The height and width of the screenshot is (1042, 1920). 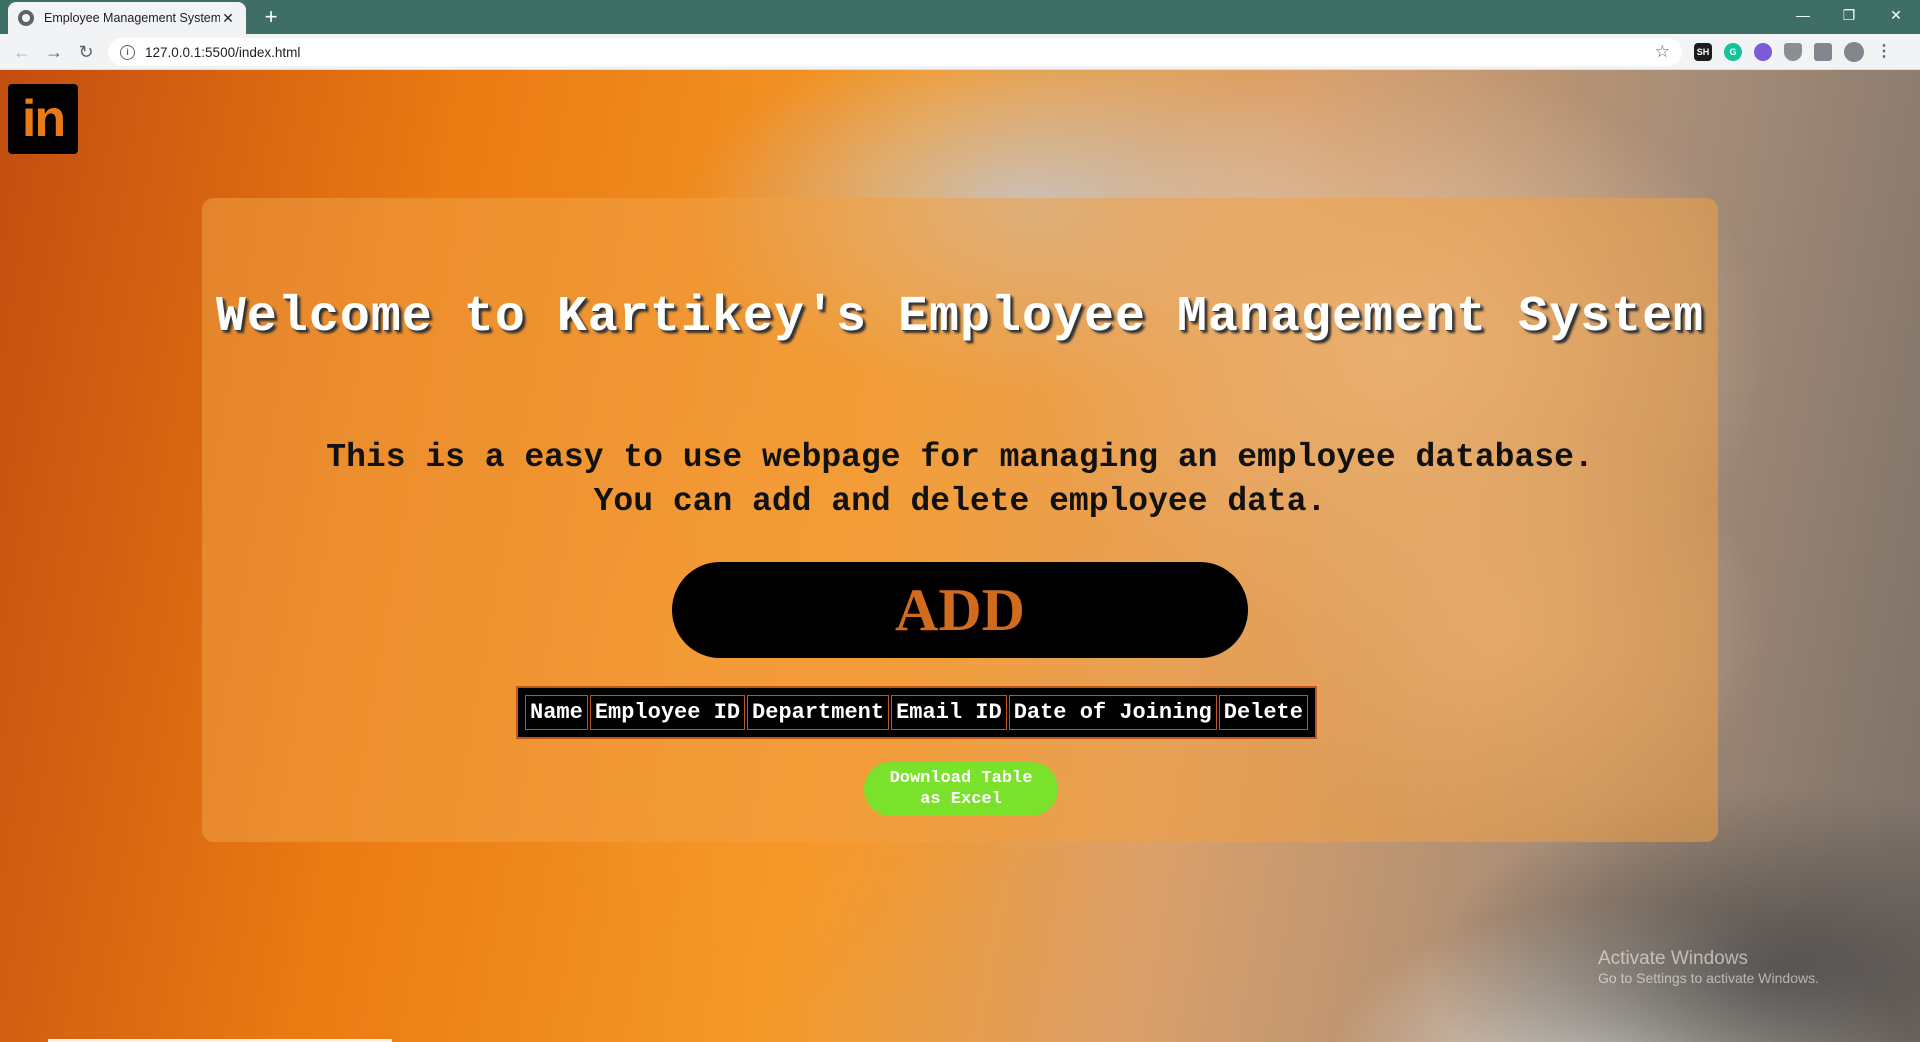 What do you see at coordinates (132, 18) in the screenshot?
I see `tab-title: Employee Management System` at bounding box center [132, 18].